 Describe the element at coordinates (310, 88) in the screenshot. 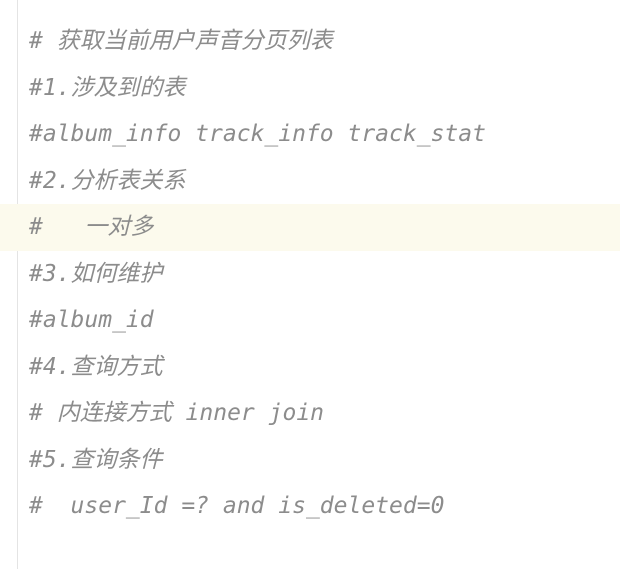

I see `code-line-2: #1.涉及到的表` at that location.